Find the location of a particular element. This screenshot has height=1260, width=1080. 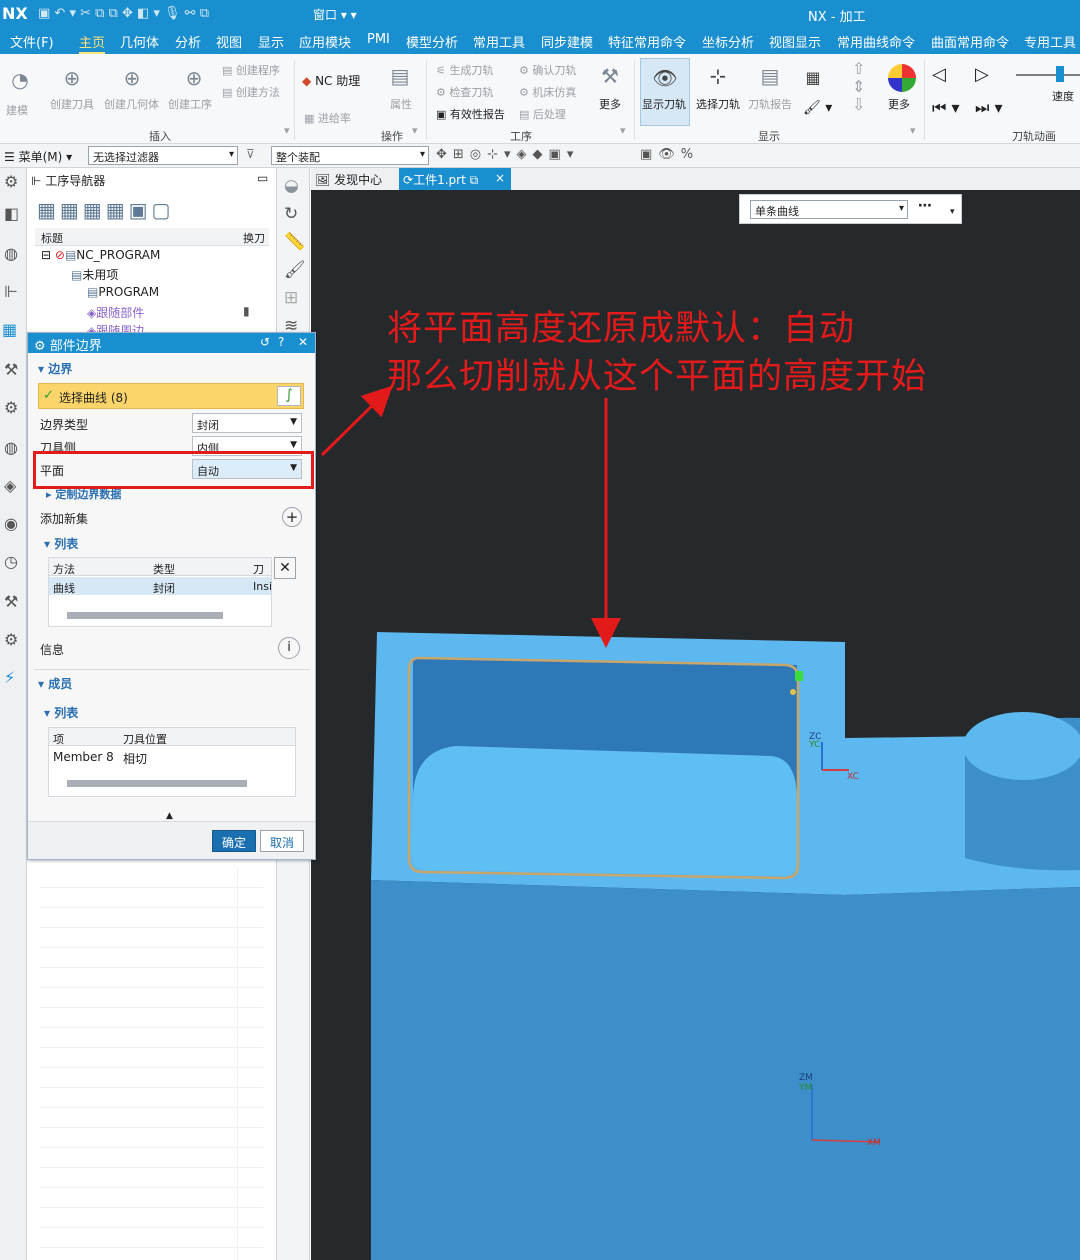

divider is located at coordinates (172, 669).